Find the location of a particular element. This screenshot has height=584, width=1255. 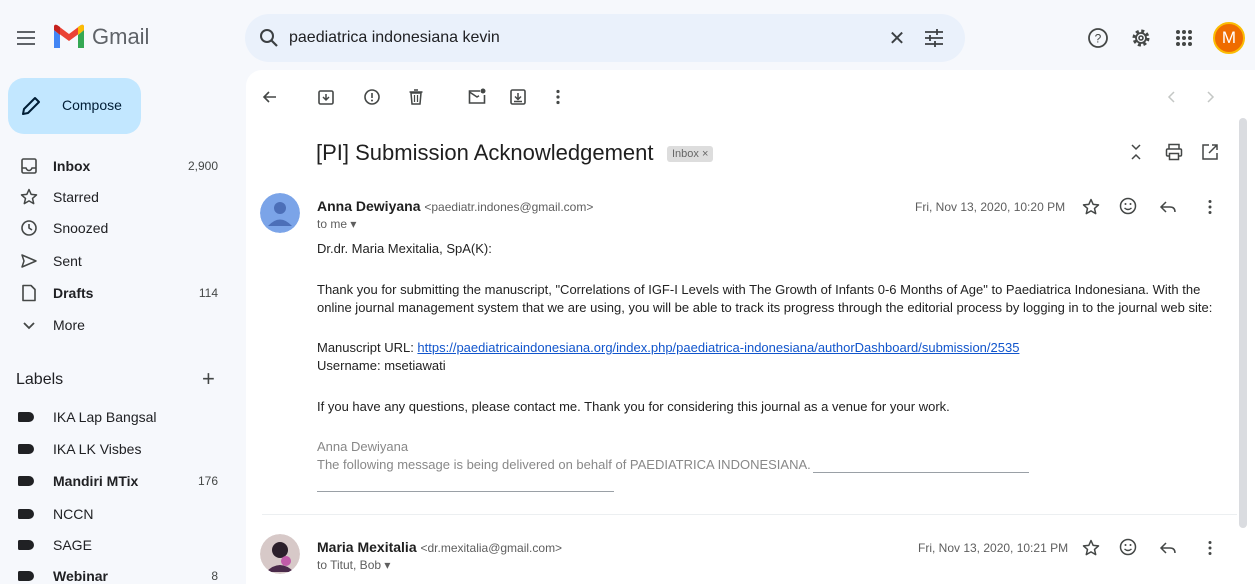

label-item: IKA LK Visbes is located at coordinates (120, 449).